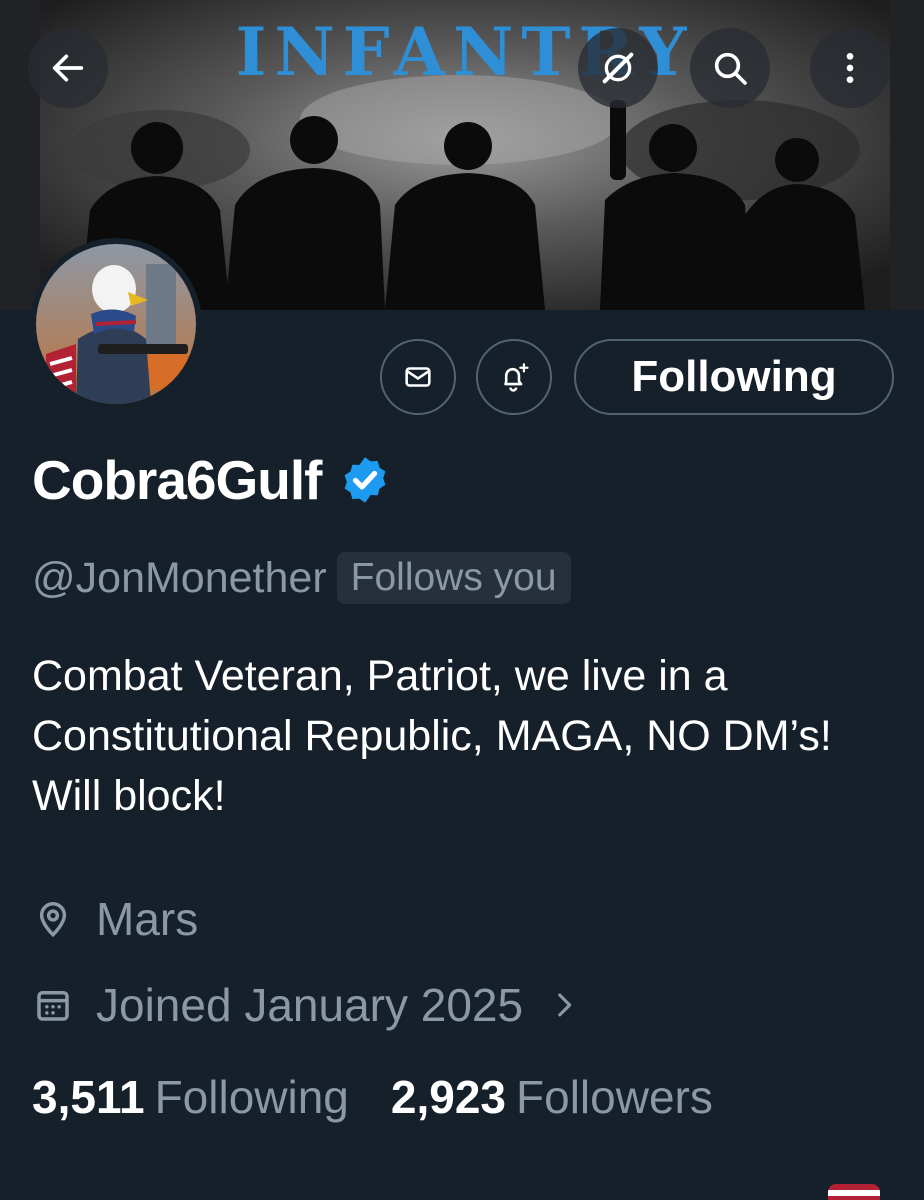  What do you see at coordinates (904, 155) in the screenshot?
I see `banner-right-edge` at bounding box center [904, 155].